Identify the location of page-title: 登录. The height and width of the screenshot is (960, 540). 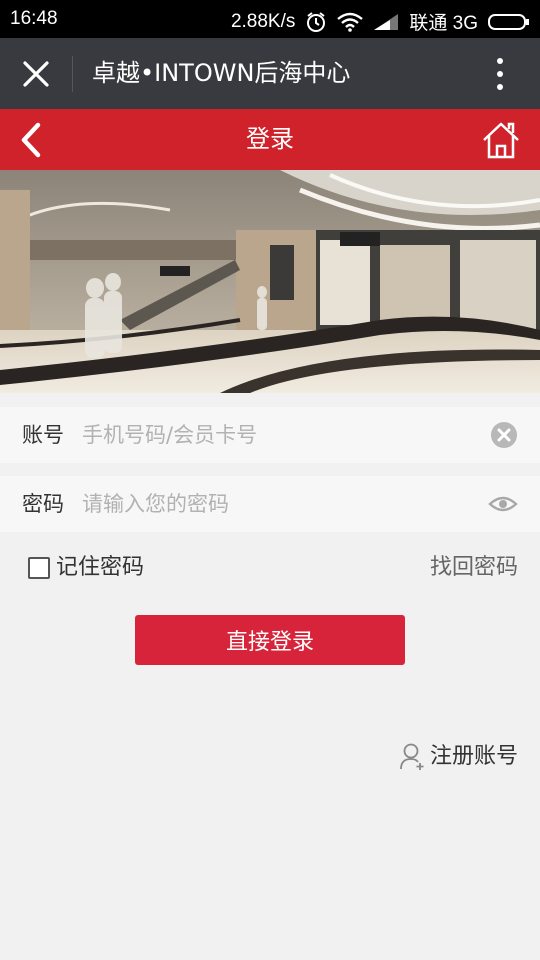
(270, 139).